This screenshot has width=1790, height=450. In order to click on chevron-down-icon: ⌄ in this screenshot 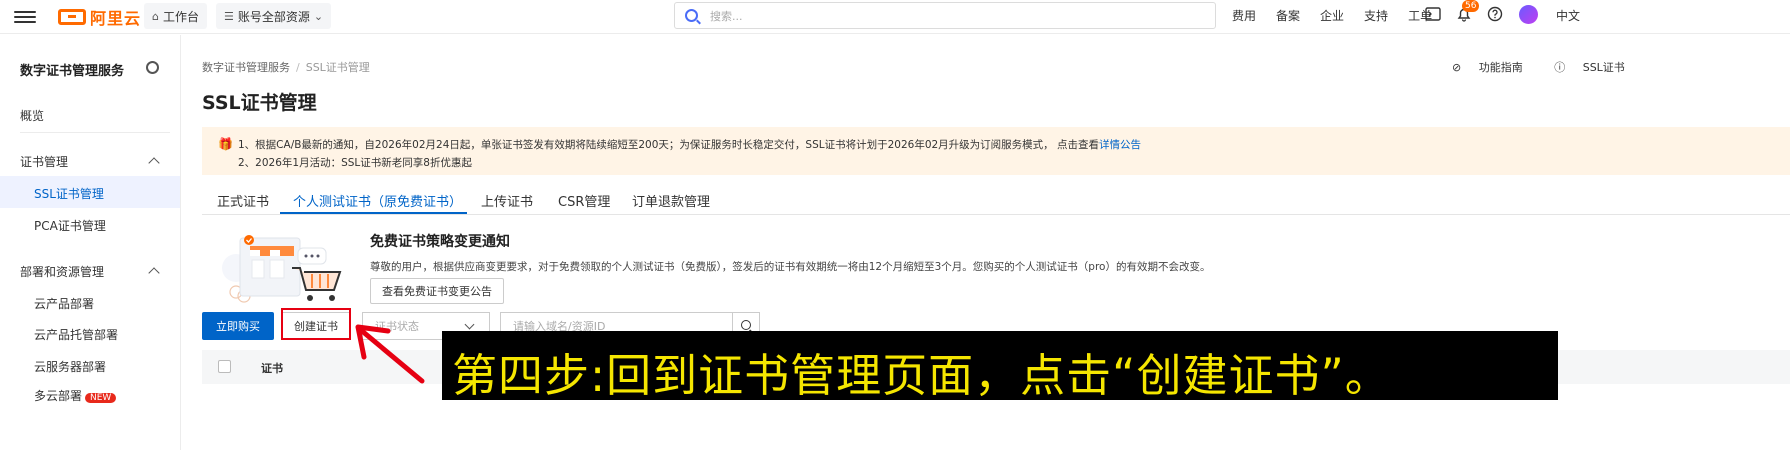, I will do `click(318, 16)`.